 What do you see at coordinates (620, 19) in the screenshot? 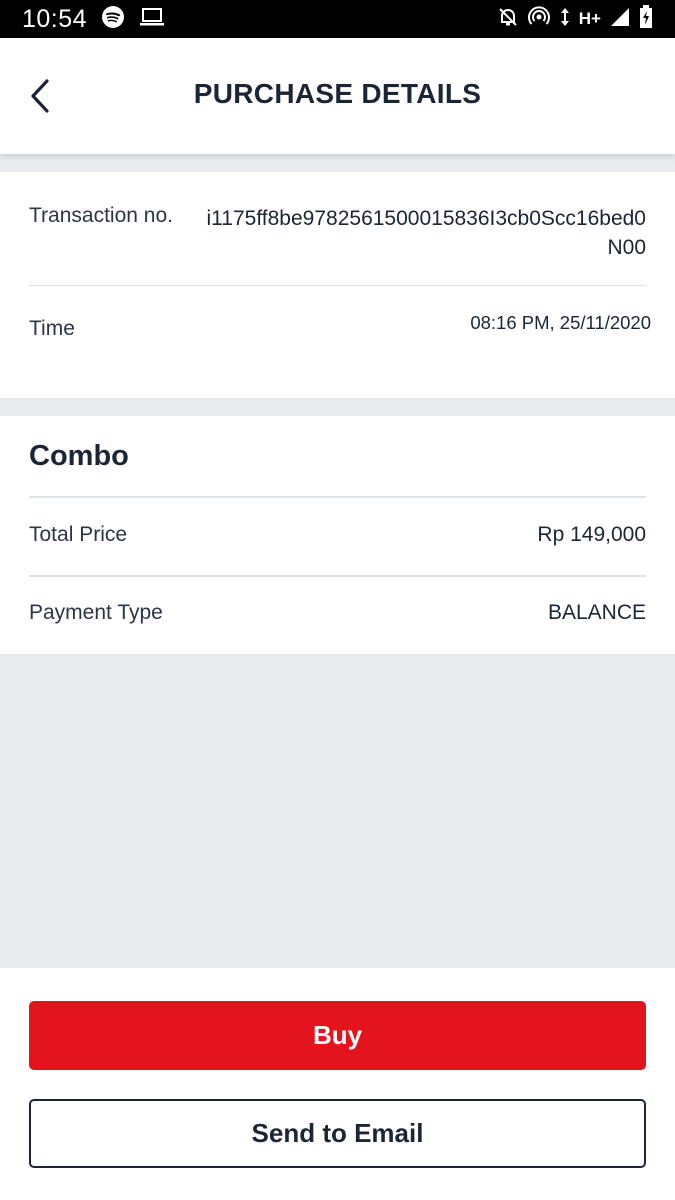
I see `signal-icon` at bounding box center [620, 19].